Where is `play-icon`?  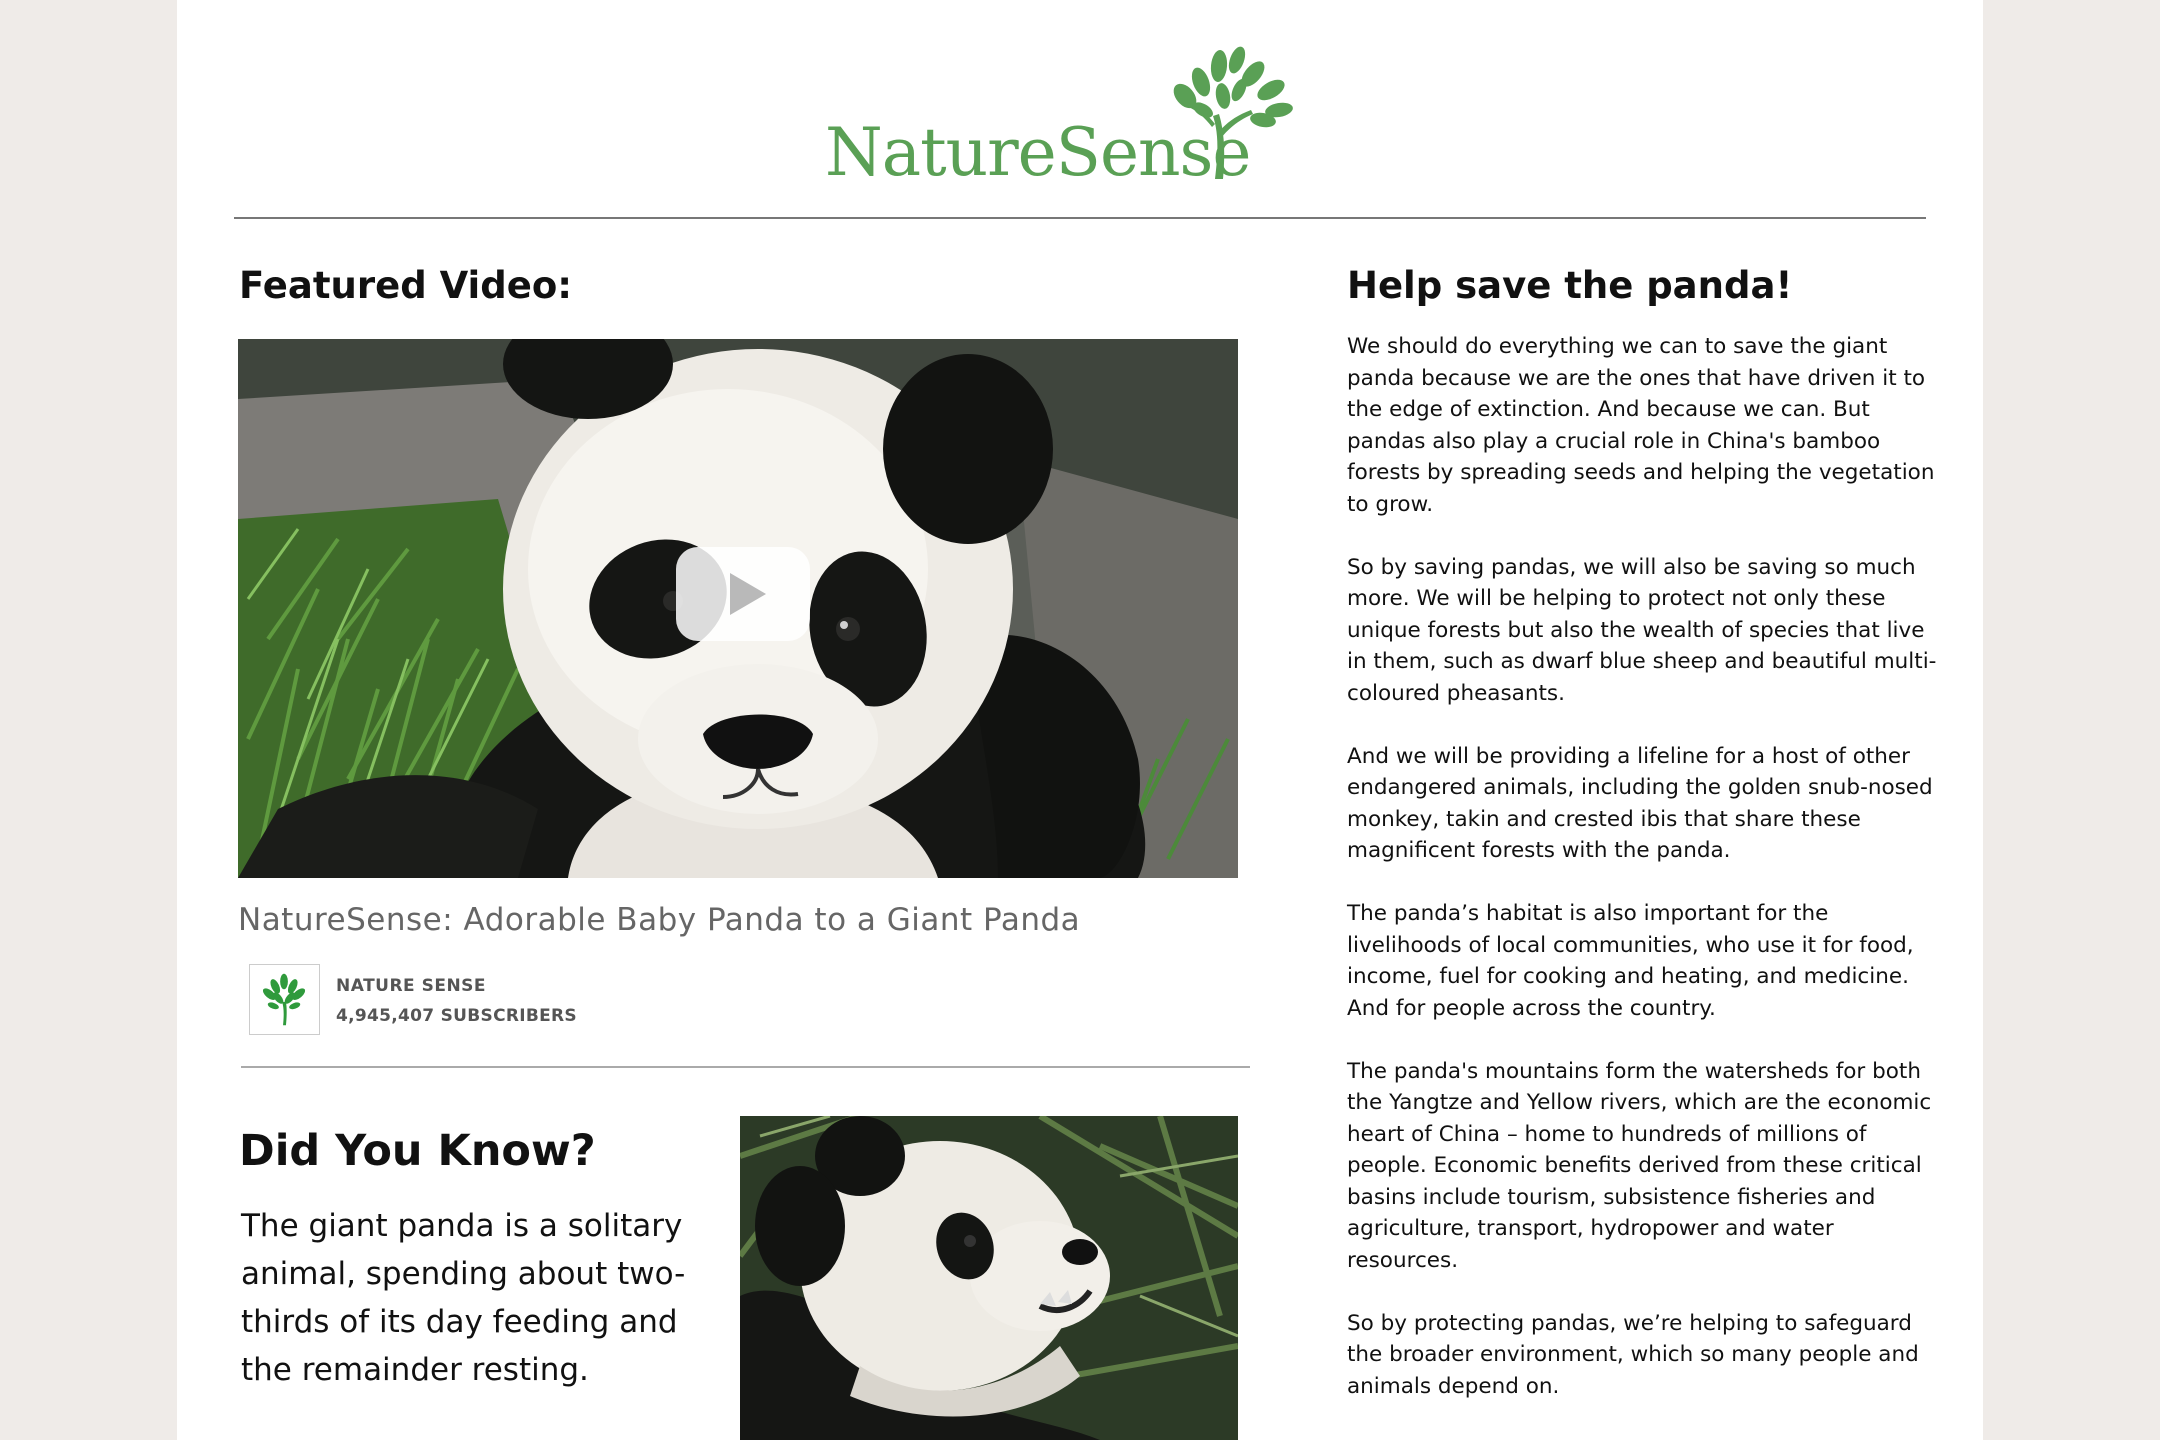
play-icon is located at coordinates (743, 594).